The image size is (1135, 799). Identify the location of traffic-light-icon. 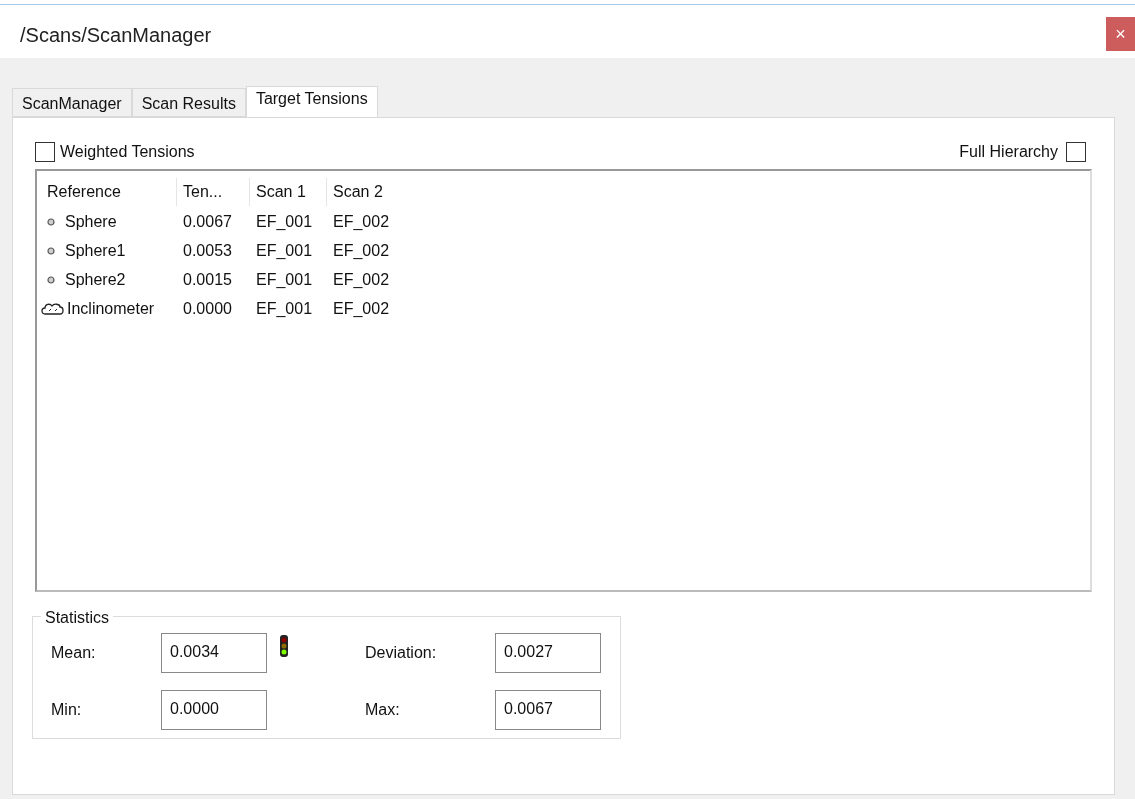
(284, 646).